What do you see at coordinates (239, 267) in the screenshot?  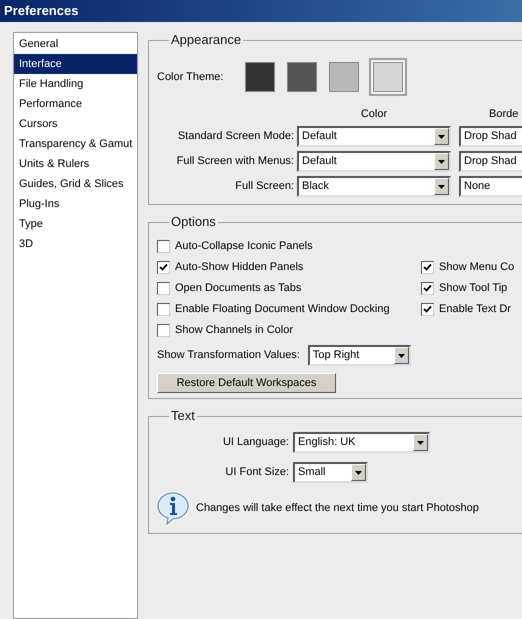 I see `checkbox-label: Auto-Show Hidden Panels` at bounding box center [239, 267].